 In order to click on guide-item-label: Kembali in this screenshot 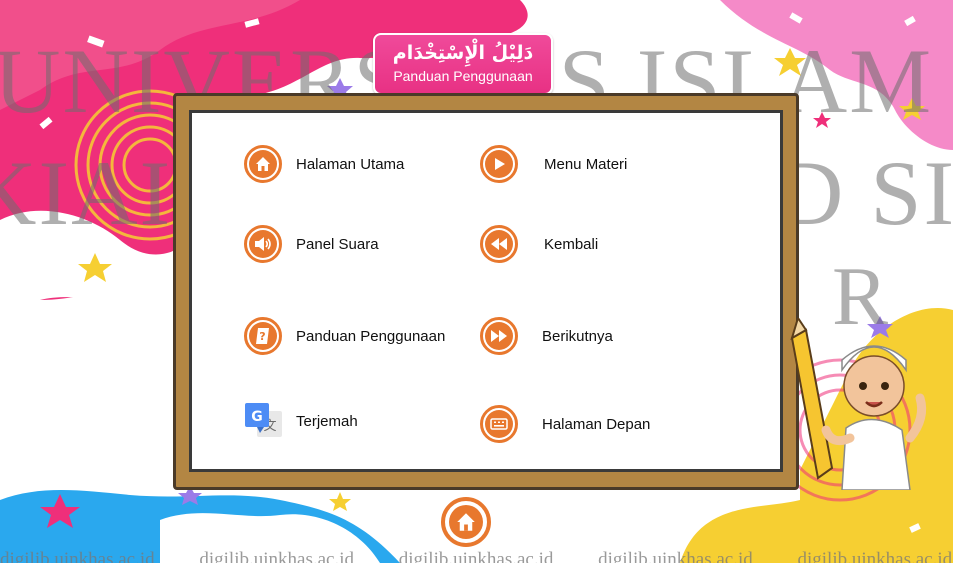, I will do `click(571, 244)`.